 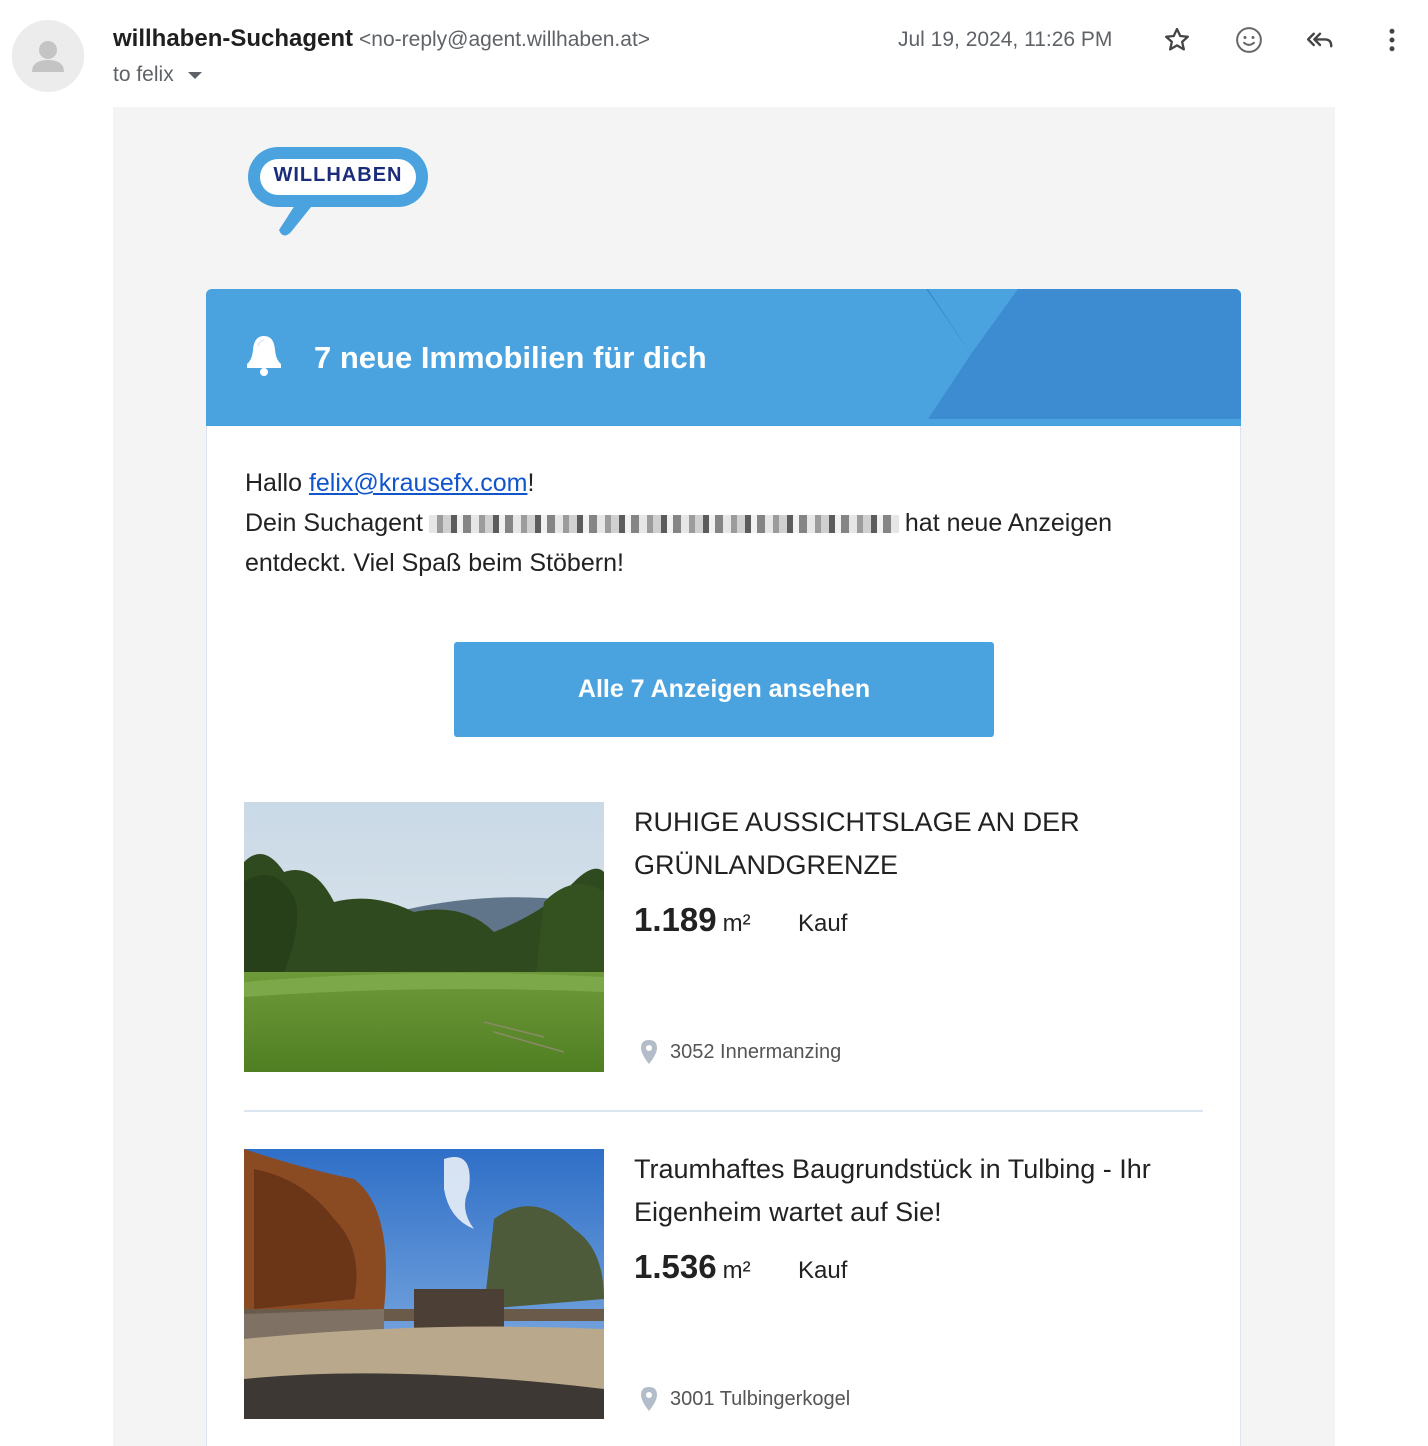 What do you see at coordinates (264, 356) in the screenshot?
I see `bell-icon` at bounding box center [264, 356].